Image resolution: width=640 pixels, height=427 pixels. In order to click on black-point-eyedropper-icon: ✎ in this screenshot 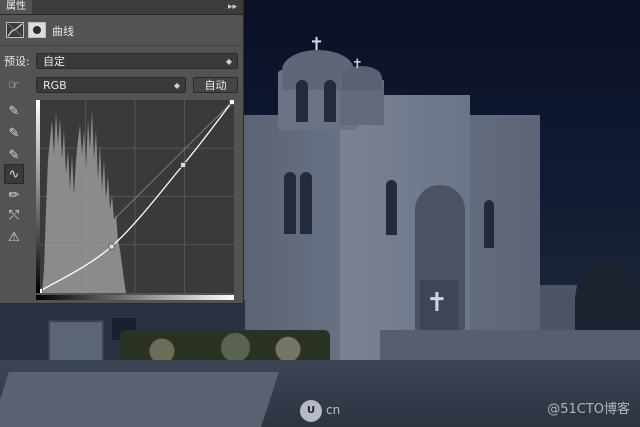, I will do `click(14, 112)`.